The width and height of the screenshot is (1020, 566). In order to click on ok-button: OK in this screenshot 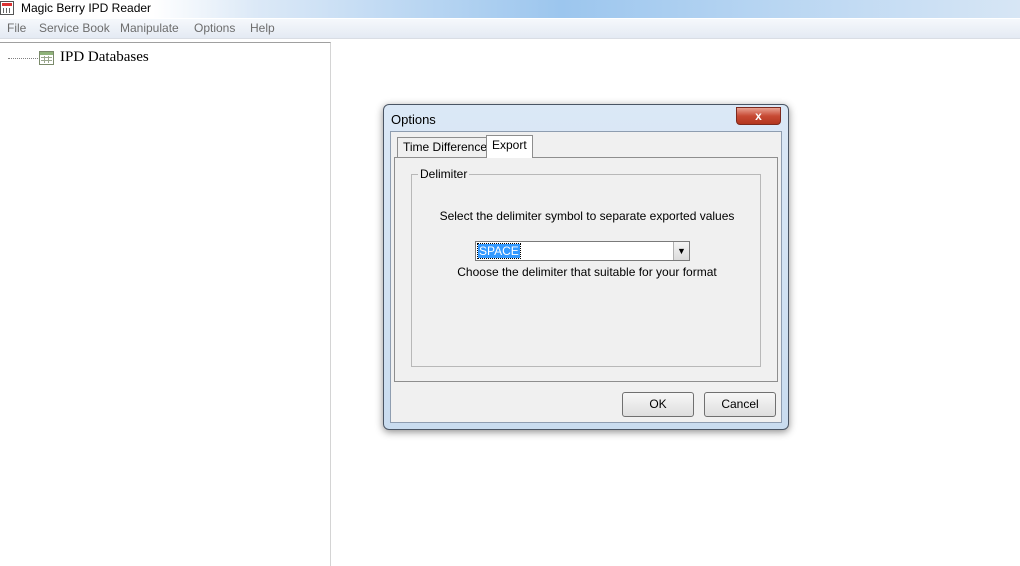, I will do `click(658, 404)`.